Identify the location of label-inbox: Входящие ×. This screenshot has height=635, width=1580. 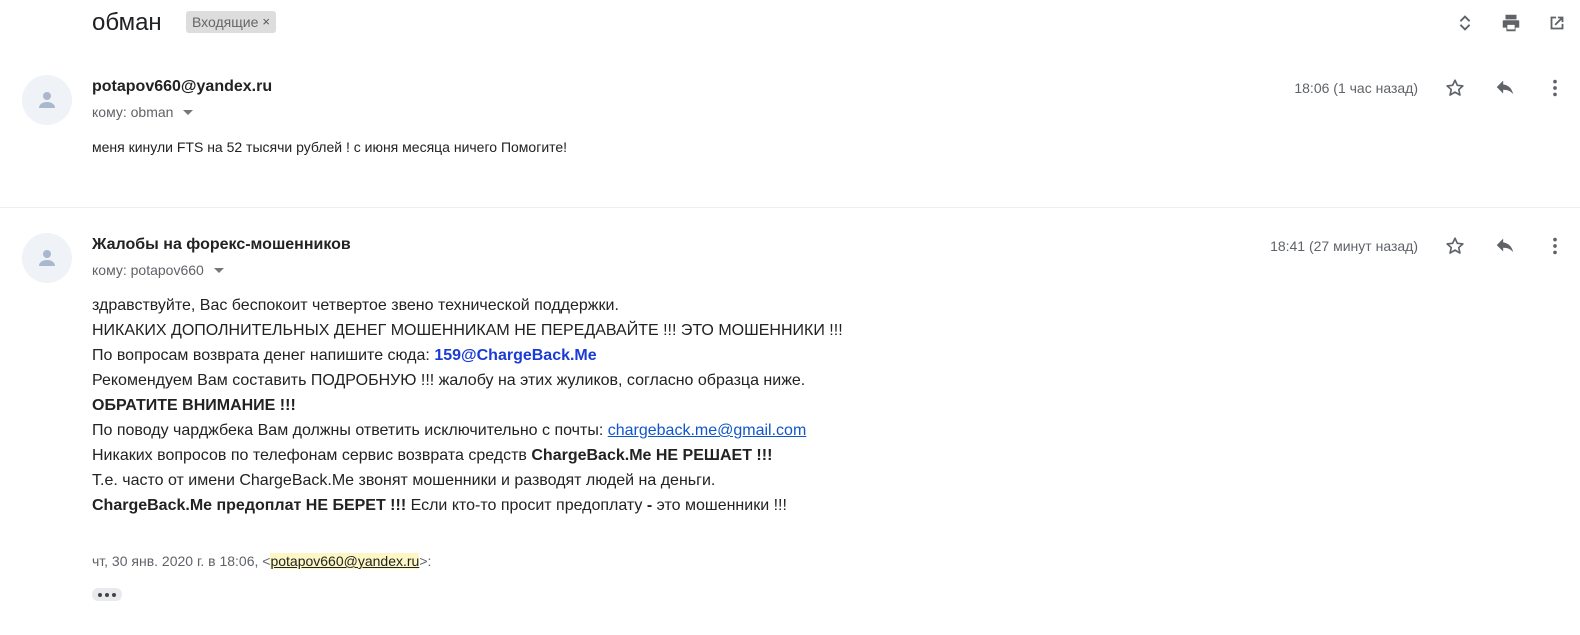
(231, 22).